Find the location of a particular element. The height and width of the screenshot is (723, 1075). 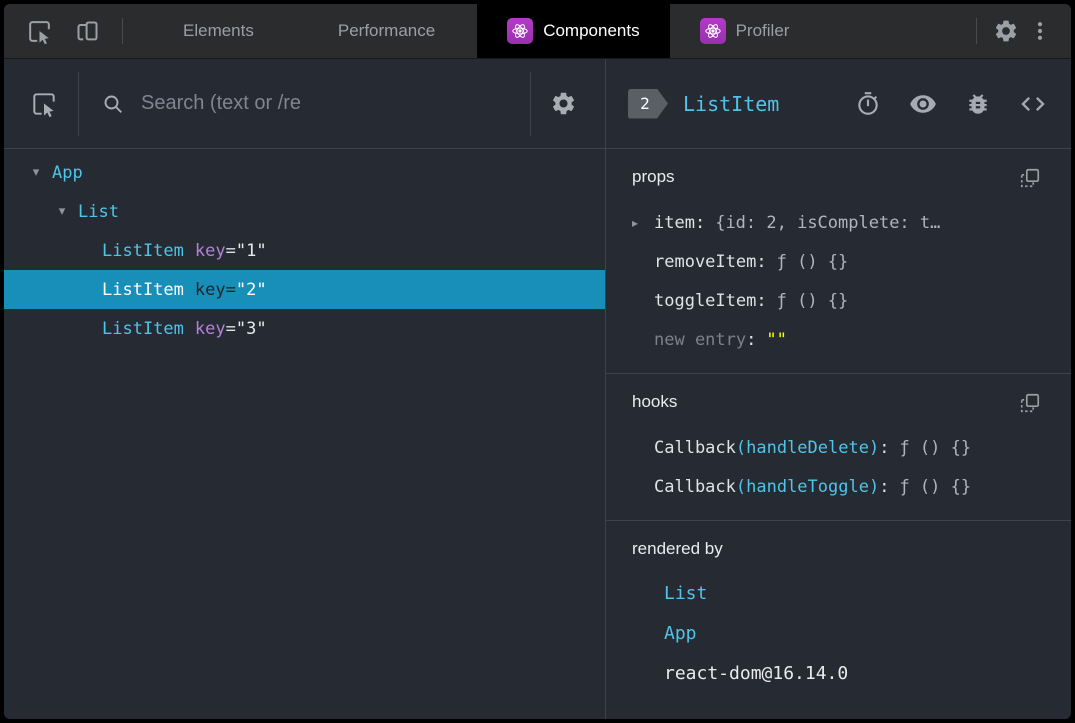

tab-performance: Performance is located at coordinates (386, 31).